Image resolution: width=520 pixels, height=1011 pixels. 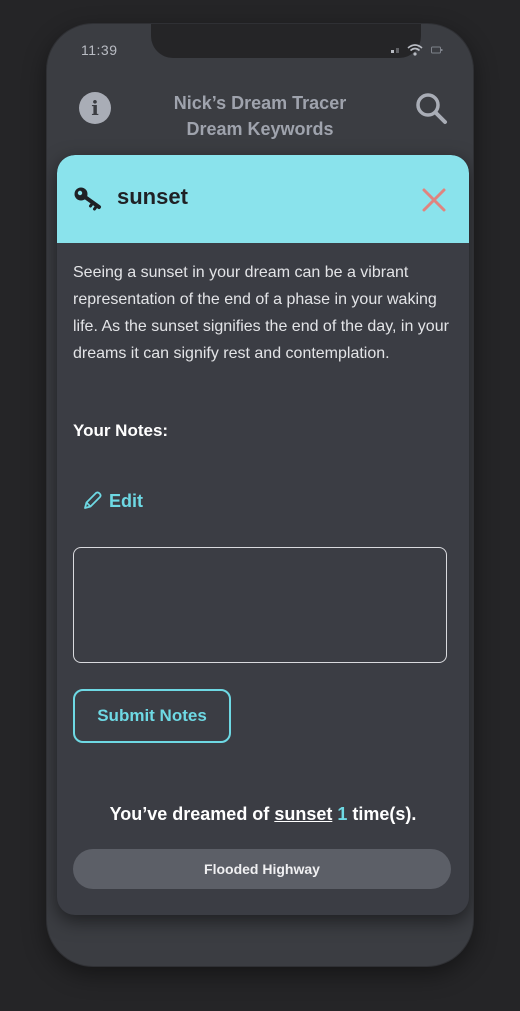 What do you see at coordinates (152, 196) in the screenshot?
I see `keyword-title: sunset` at bounding box center [152, 196].